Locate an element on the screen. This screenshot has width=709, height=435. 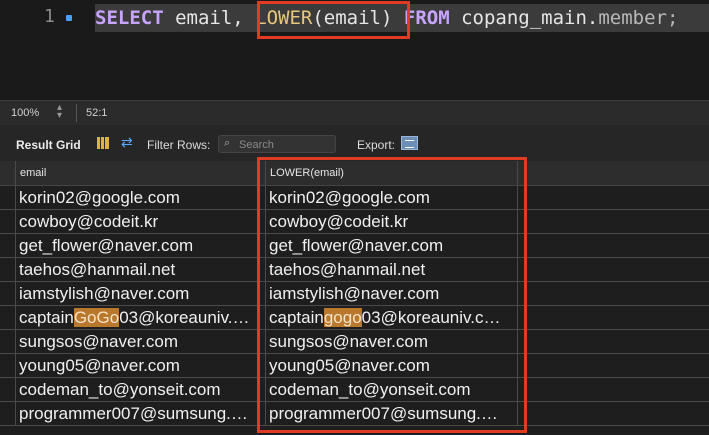
row-header-corner is located at coordinates (8, 173).